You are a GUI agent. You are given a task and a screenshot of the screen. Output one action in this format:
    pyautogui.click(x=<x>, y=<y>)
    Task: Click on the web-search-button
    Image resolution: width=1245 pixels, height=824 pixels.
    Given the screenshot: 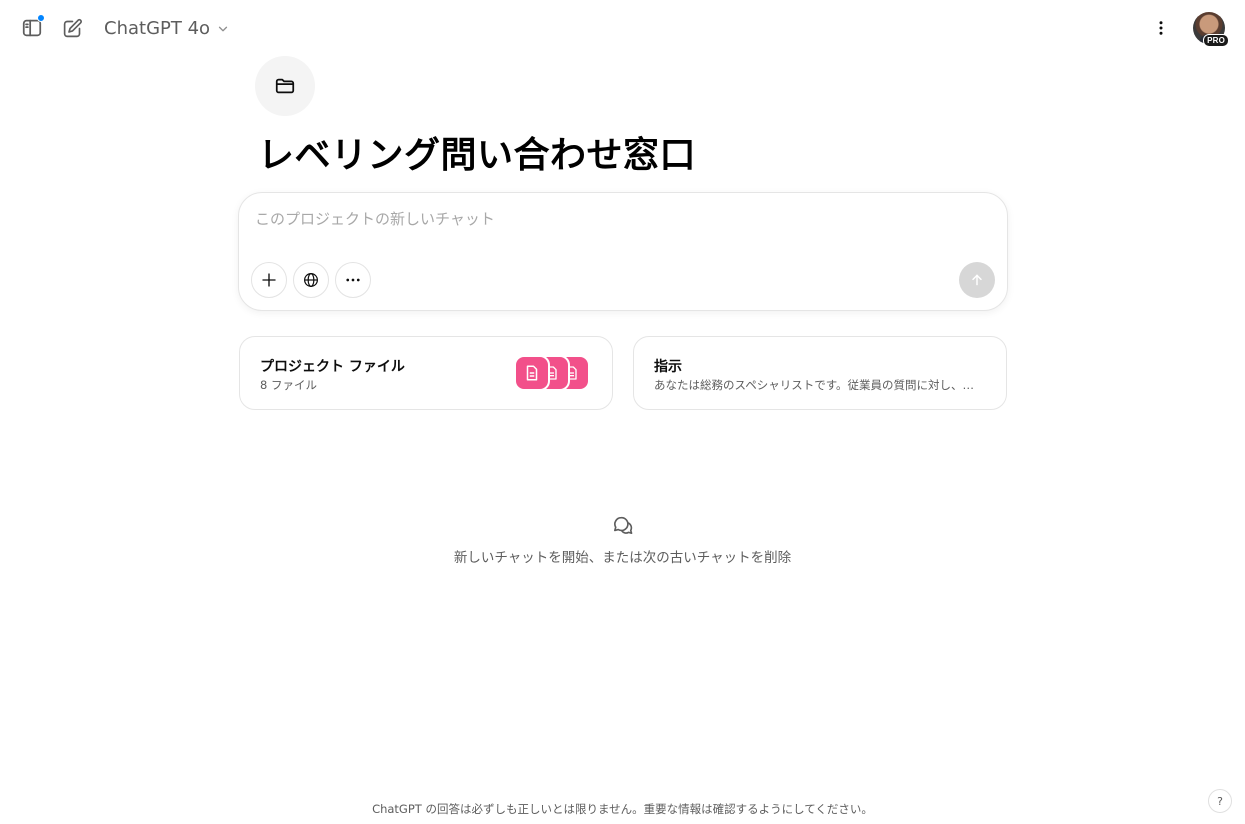 What is the action you would take?
    pyautogui.click(x=311, y=280)
    